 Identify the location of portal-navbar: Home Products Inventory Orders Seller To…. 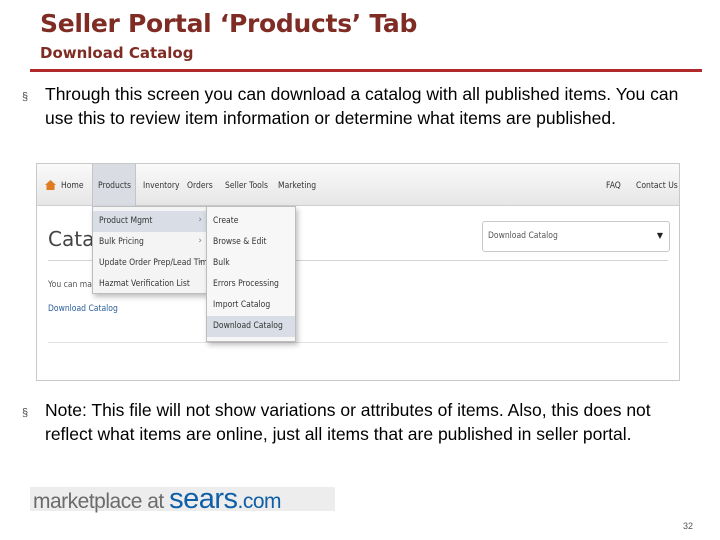
(358, 185).